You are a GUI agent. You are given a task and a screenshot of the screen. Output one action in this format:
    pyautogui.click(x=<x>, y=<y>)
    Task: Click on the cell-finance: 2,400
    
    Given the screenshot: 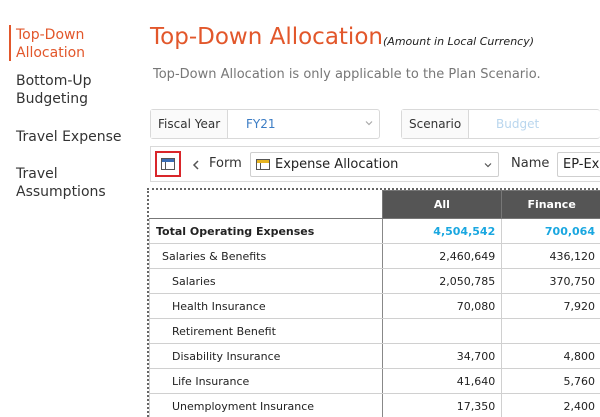 What is the action you would take?
    pyautogui.click(x=551, y=405)
    